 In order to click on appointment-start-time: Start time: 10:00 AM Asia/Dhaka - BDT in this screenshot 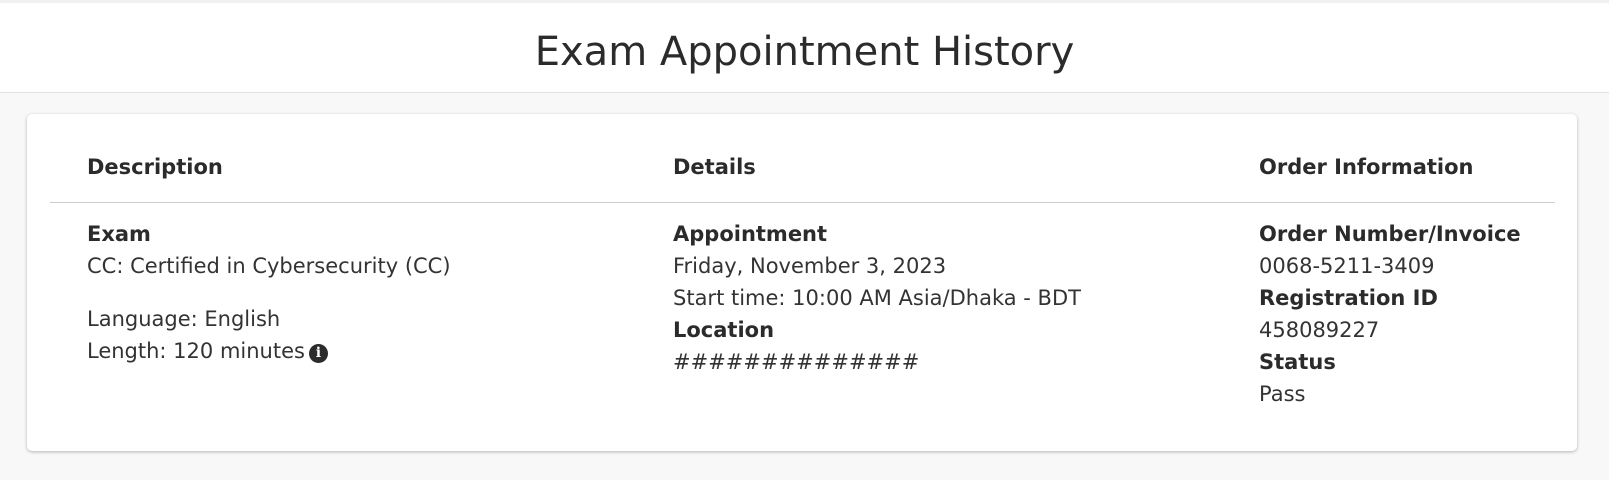, I will do `click(877, 298)`.